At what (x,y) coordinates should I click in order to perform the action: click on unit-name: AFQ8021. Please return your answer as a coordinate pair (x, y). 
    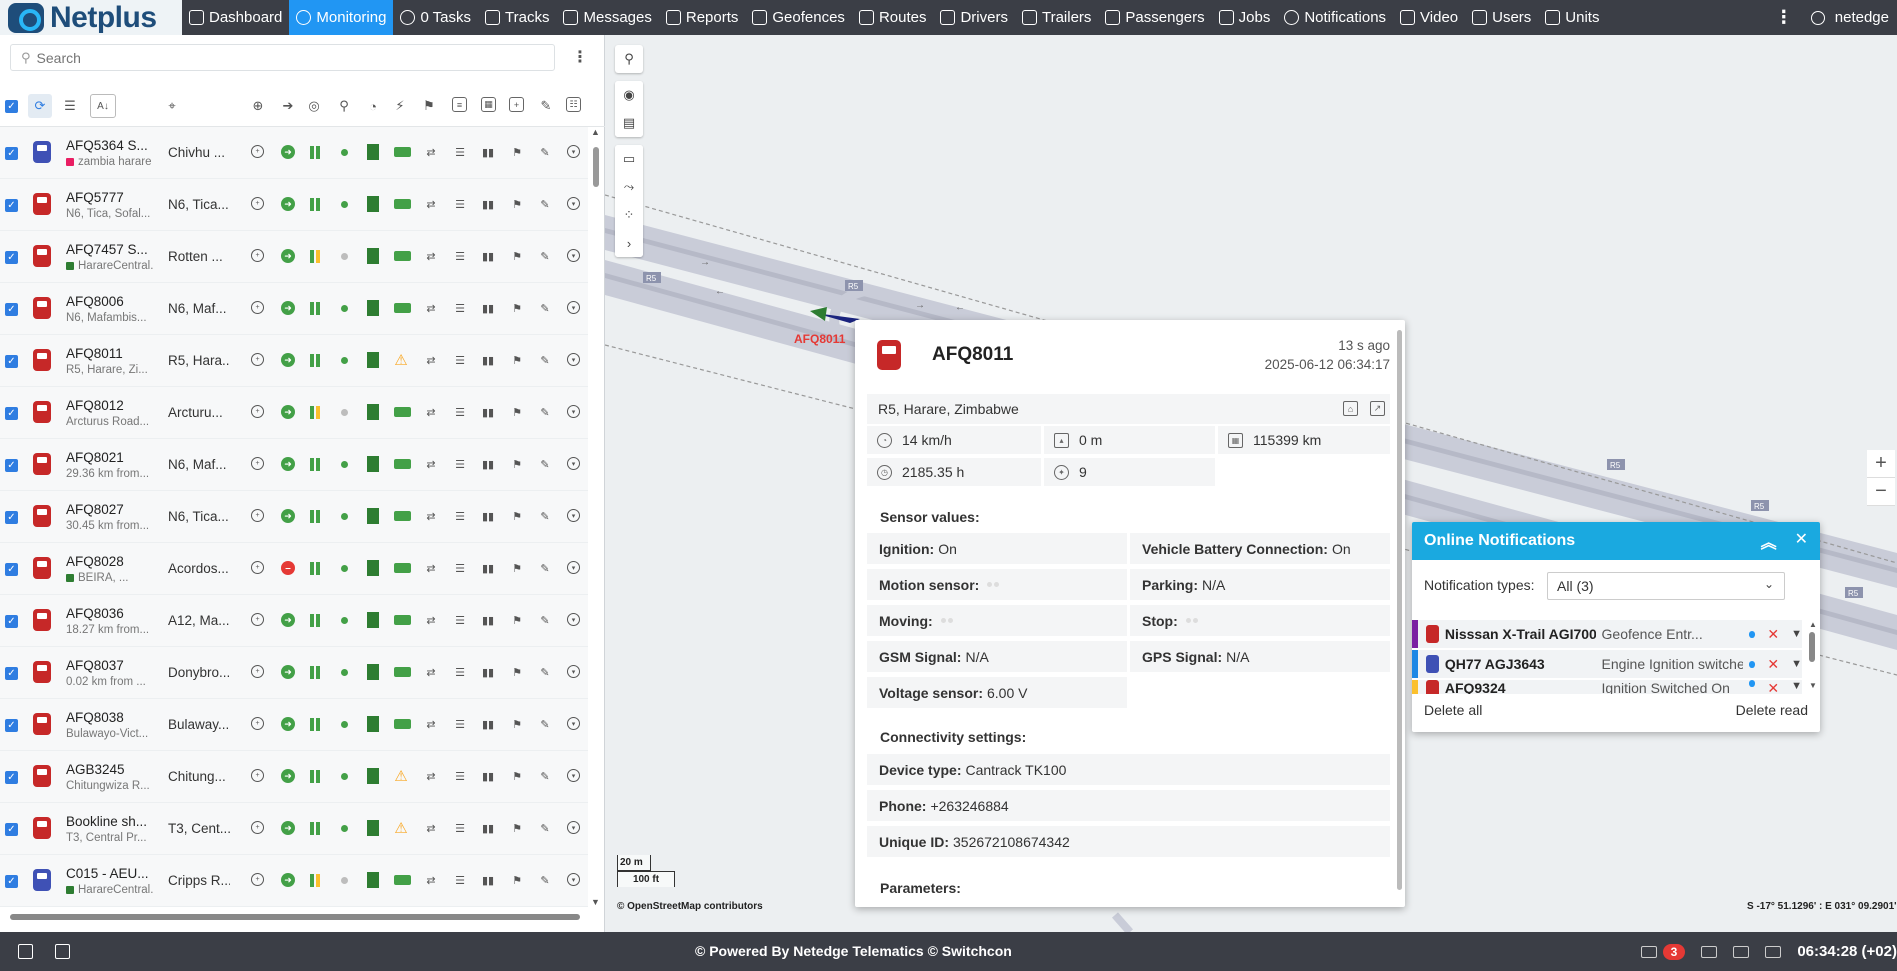
    Looking at the image, I should click on (110, 457).